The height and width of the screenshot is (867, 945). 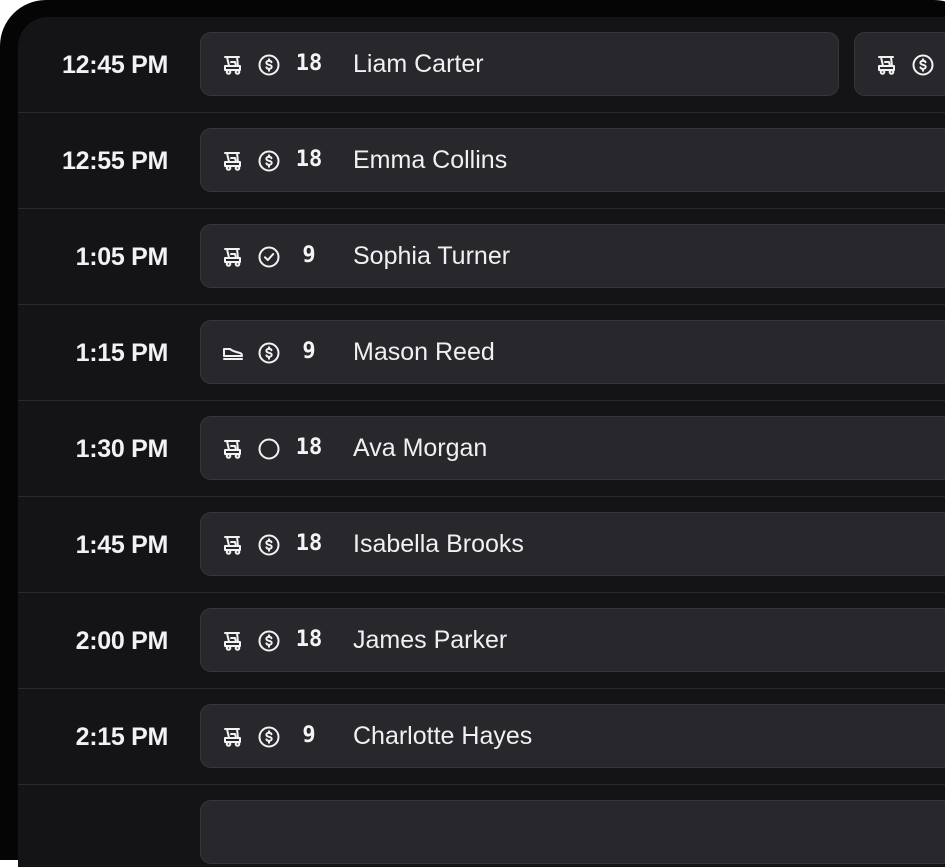 What do you see at coordinates (269, 257) in the screenshot?
I see `checked-in-icon` at bounding box center [269, 257].